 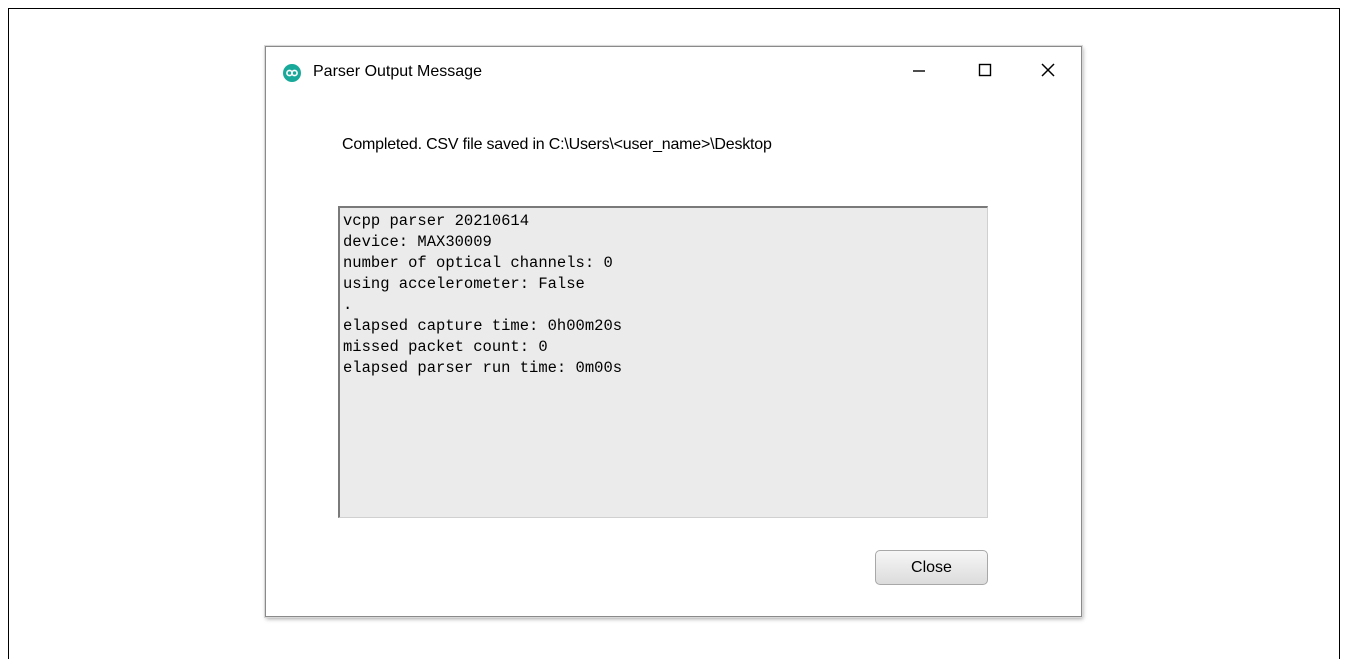 I want to click on window-title: Parser Output Message, so click(x=397, y=71).